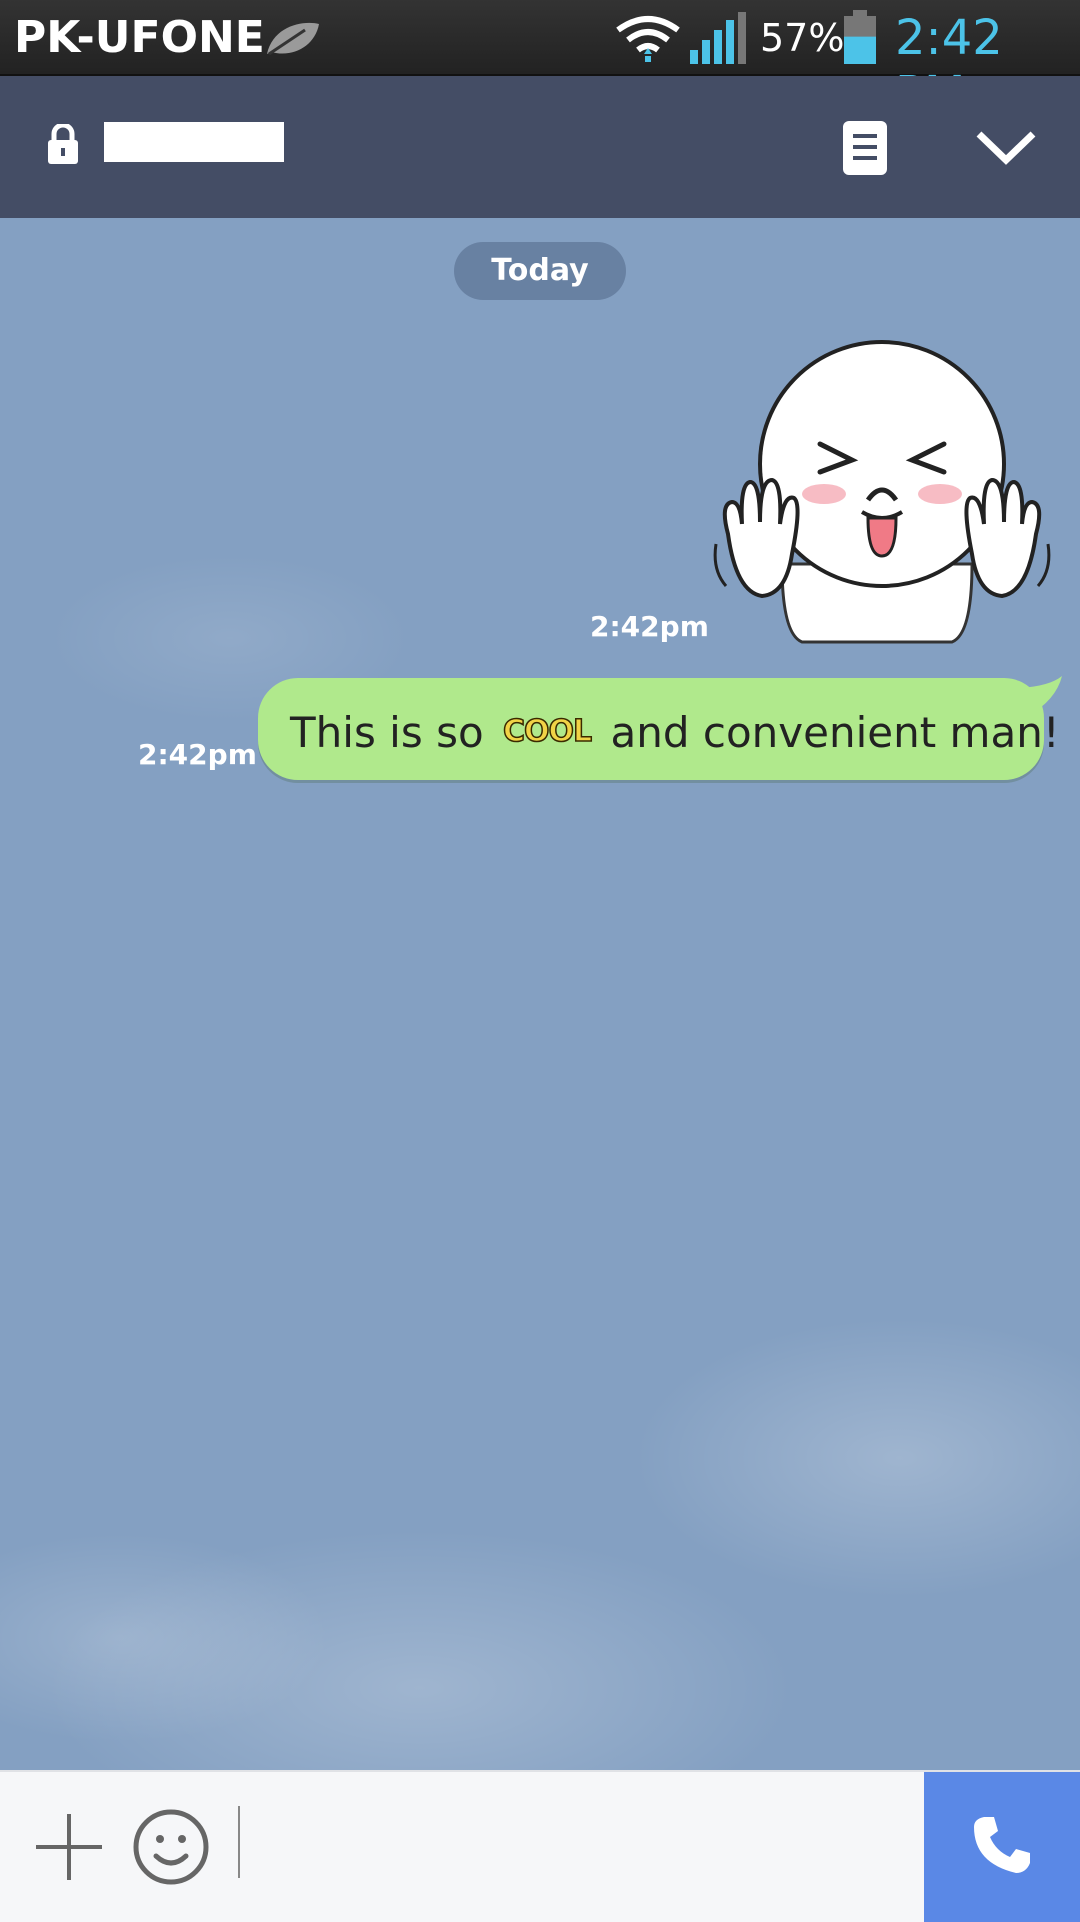  I want to click on wifi-icon, so click(648, 41).